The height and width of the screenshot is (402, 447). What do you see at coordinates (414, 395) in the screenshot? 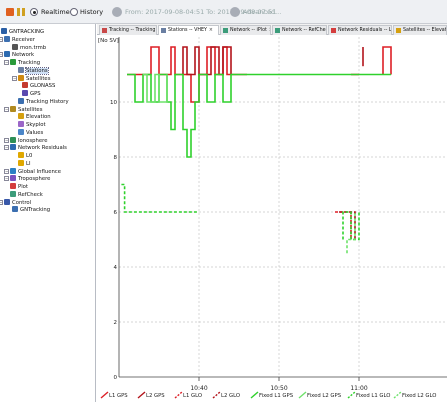
I see `legend-item: Fixed L2 GLO` at bounding box center [414, 395].